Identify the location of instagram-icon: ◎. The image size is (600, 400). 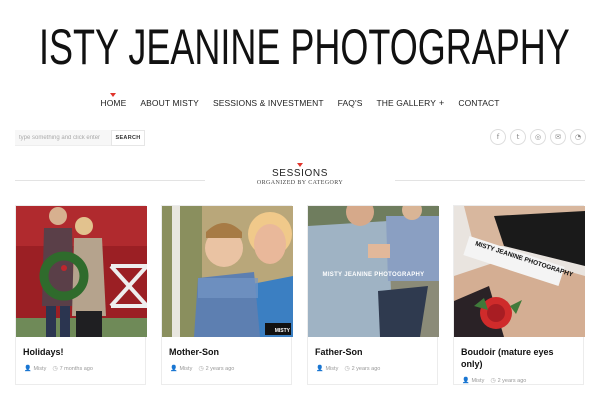
(538, 137).